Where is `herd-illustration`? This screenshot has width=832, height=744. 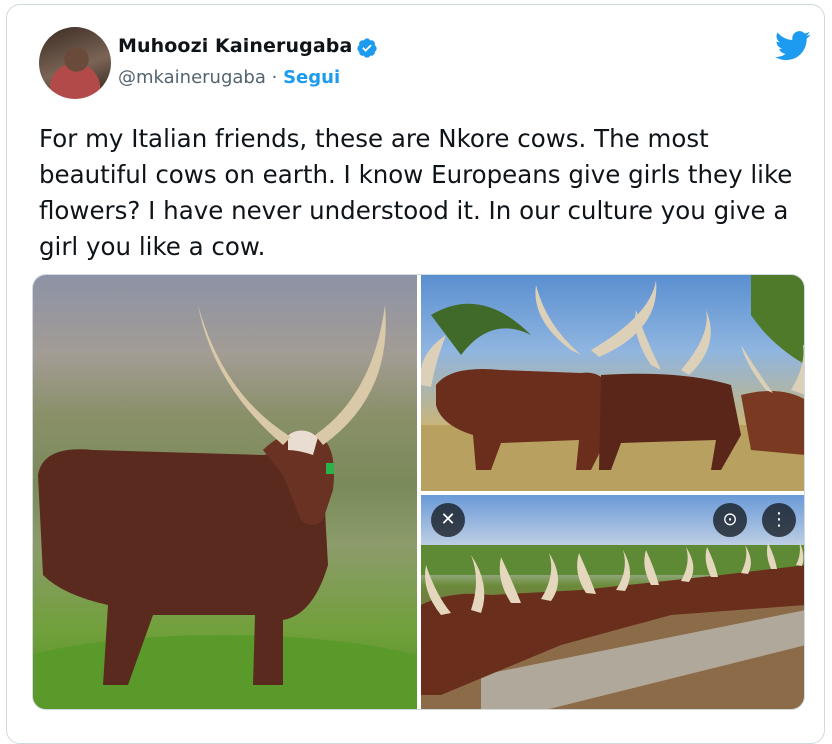
herd-illustration is located at coordinates (612, 383).